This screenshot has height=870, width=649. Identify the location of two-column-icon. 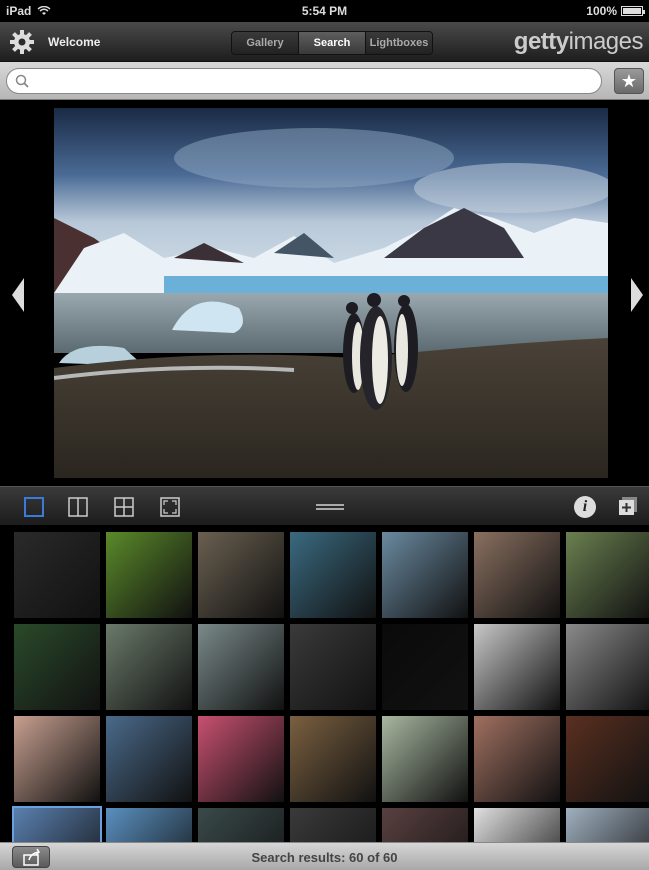
(78, 507).